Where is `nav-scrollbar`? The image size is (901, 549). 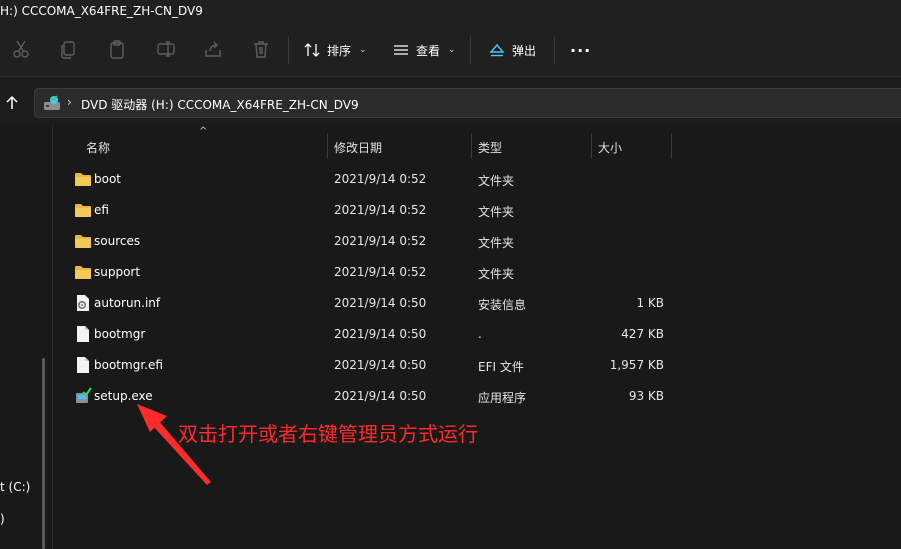
nav-scrollbar is located at coordinates (43, 453).